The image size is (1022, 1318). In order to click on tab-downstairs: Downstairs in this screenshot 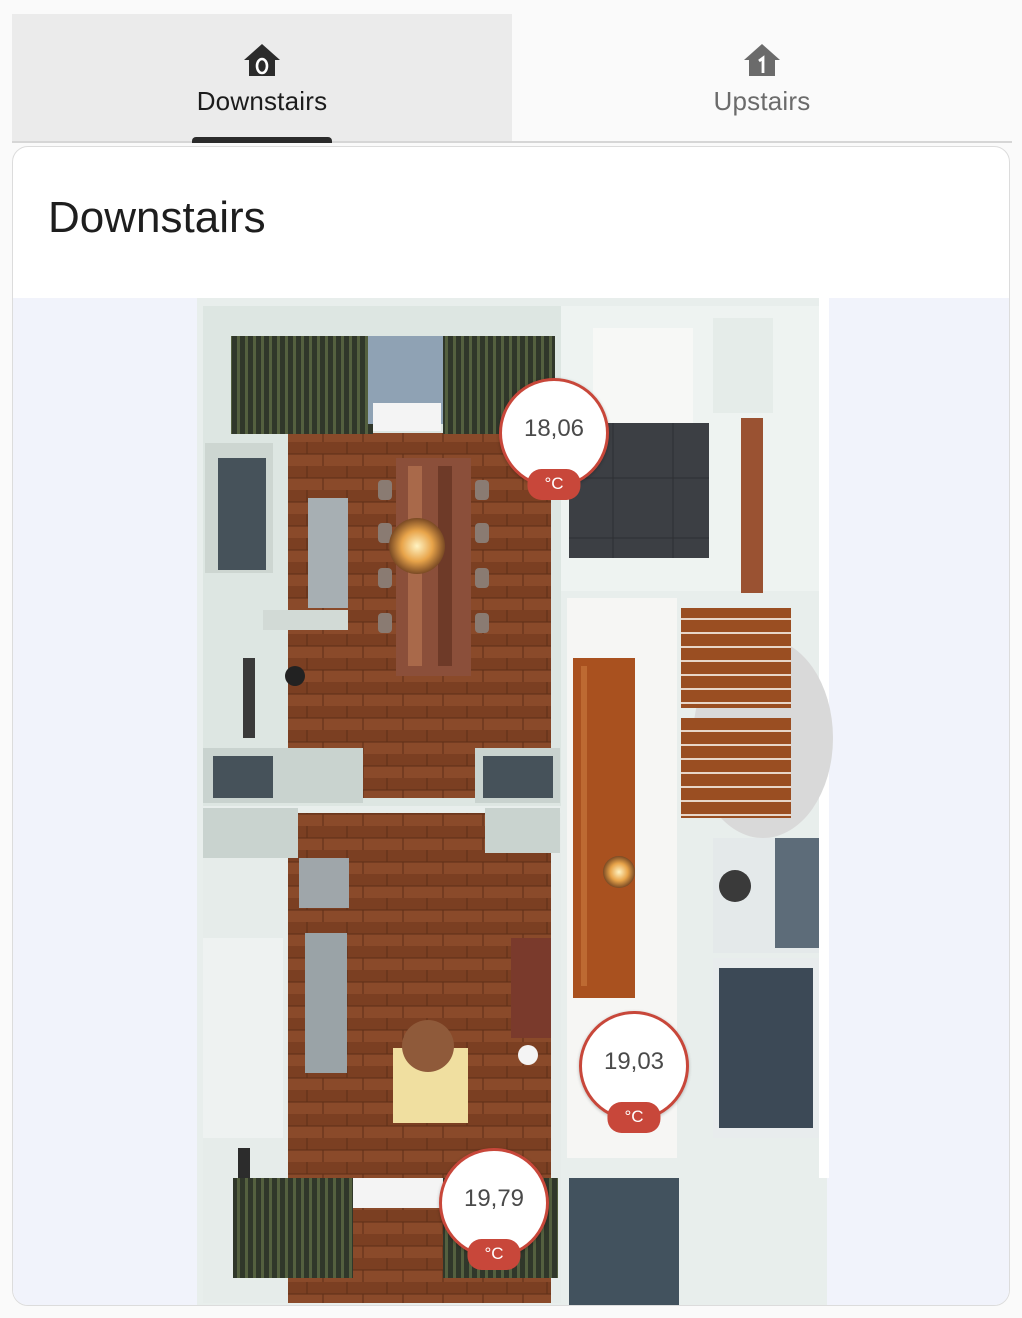, I will do `click(262, 78)`.